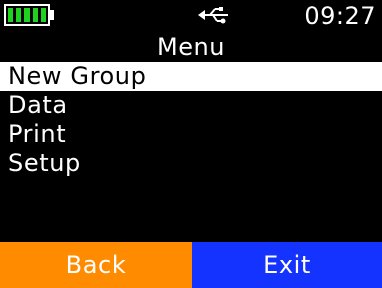  Describe the element at coordinates (96, 265) in the screenshot. I see `back-button: Back` at that location.